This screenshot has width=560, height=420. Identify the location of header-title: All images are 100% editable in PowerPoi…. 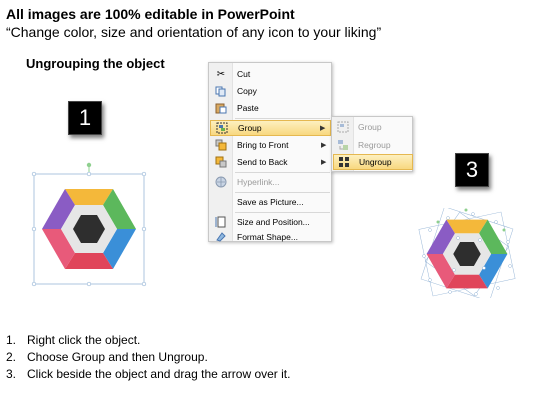
(150, 14).